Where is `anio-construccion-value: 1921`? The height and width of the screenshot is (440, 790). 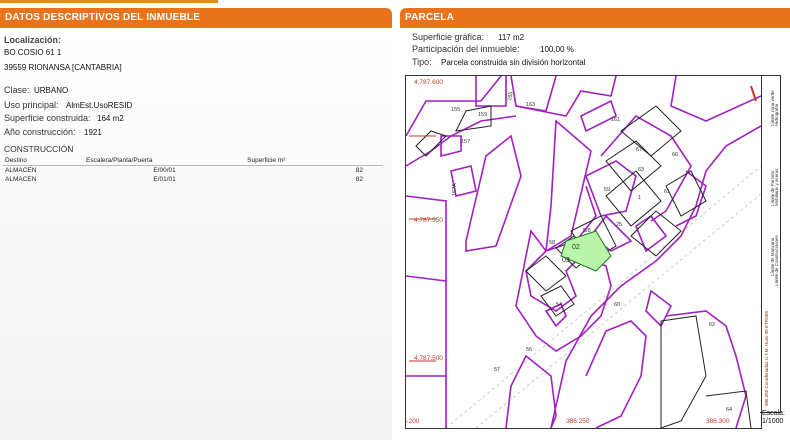
anio-construccion-value: 1921 is located at coordinates (93, 132).